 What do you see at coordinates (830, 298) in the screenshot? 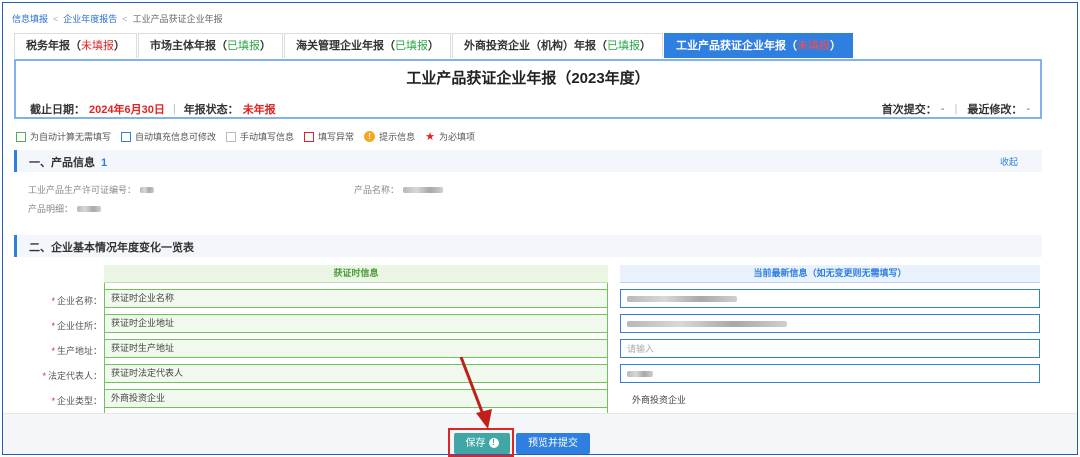
I see `latest-company-name-input` at bounding box center [830, 298].